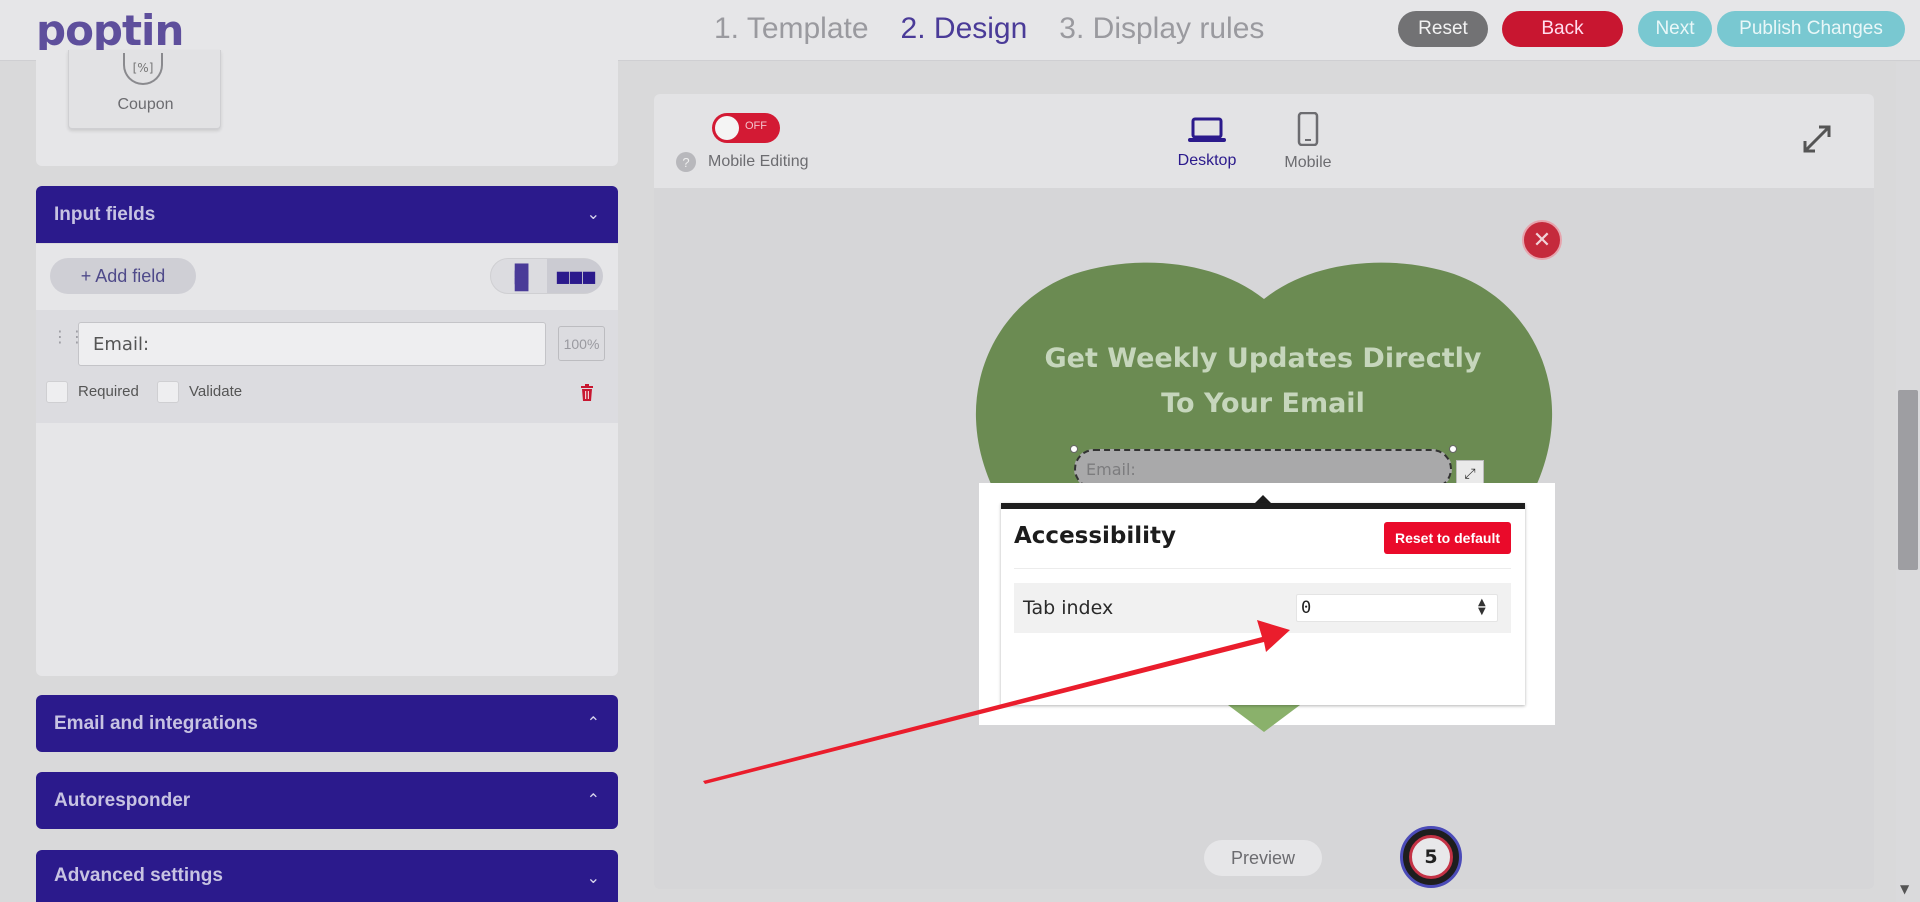  I want to click on input-fields-panel, so click(327, 460).